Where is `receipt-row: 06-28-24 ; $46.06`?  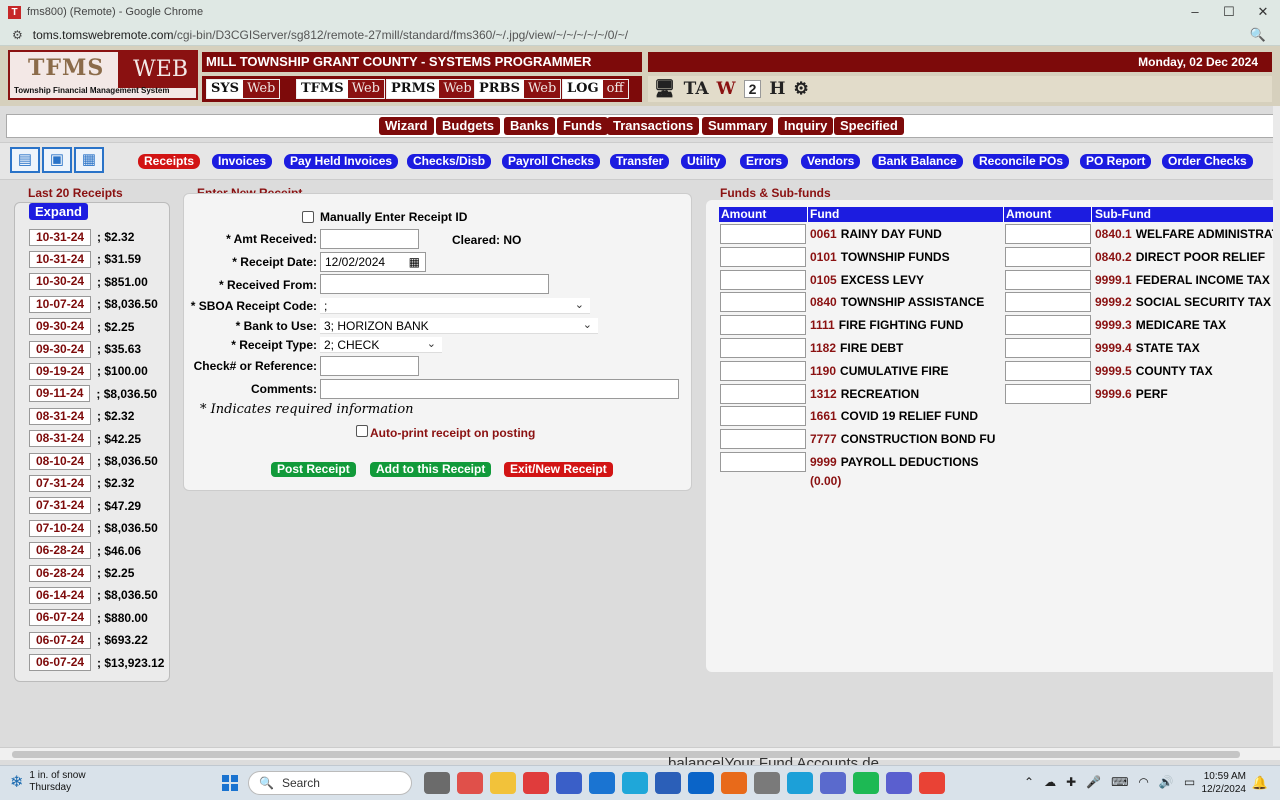
receipt-row: 06-28-24 ; $46.06 is located at coordinates (85, 551).